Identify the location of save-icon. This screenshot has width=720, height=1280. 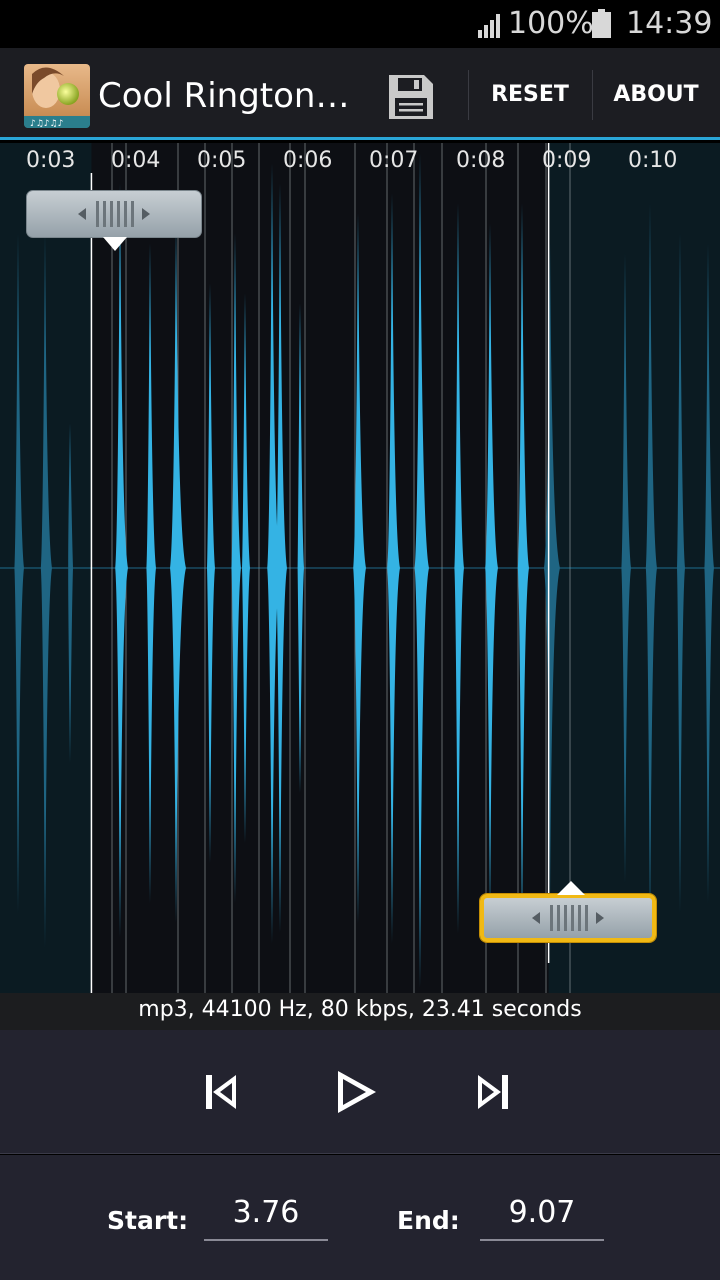
(411, 97).